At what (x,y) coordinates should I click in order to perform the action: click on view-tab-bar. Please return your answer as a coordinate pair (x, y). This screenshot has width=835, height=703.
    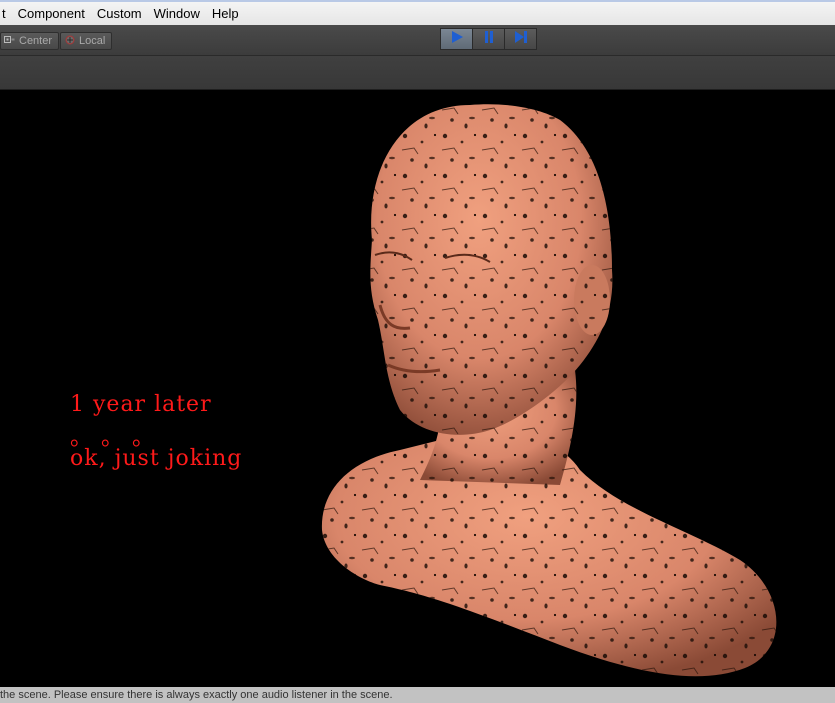
    Looking at the image, I should click on (417, 73).